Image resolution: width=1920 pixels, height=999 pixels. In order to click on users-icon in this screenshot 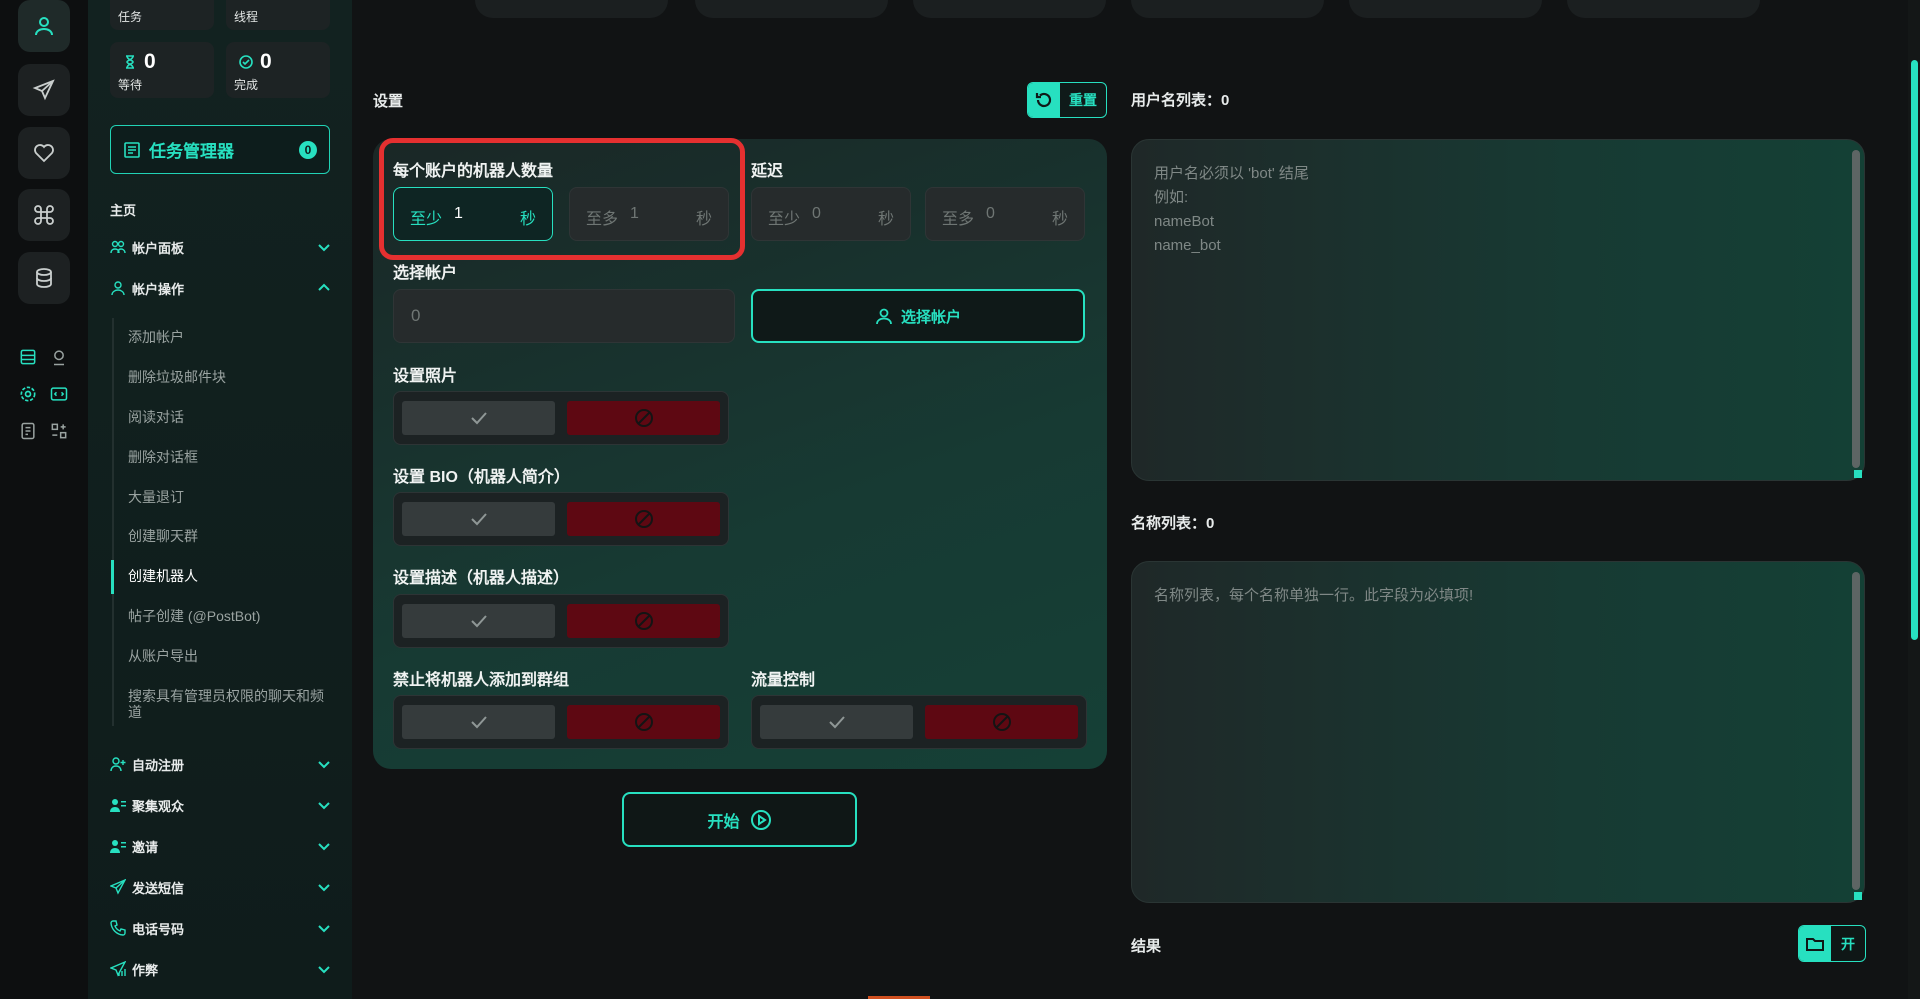, I will do `click(118, 247)`.